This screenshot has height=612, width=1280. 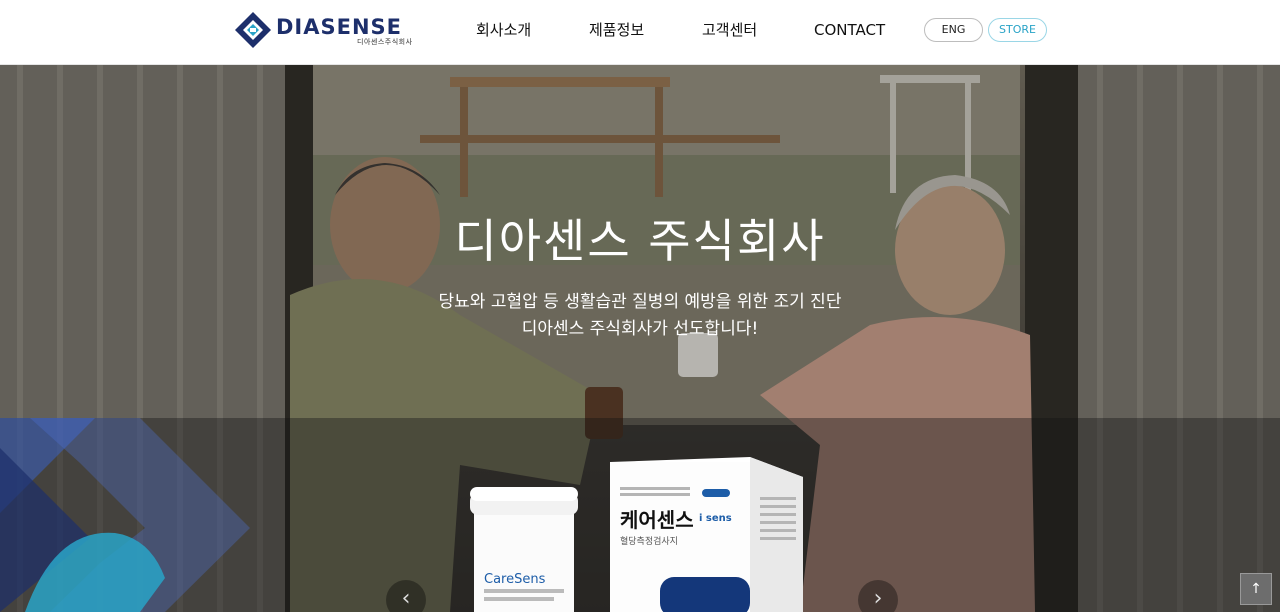 I want to click on arrow-up-icon: ↑, so click(x=1256, y=589).